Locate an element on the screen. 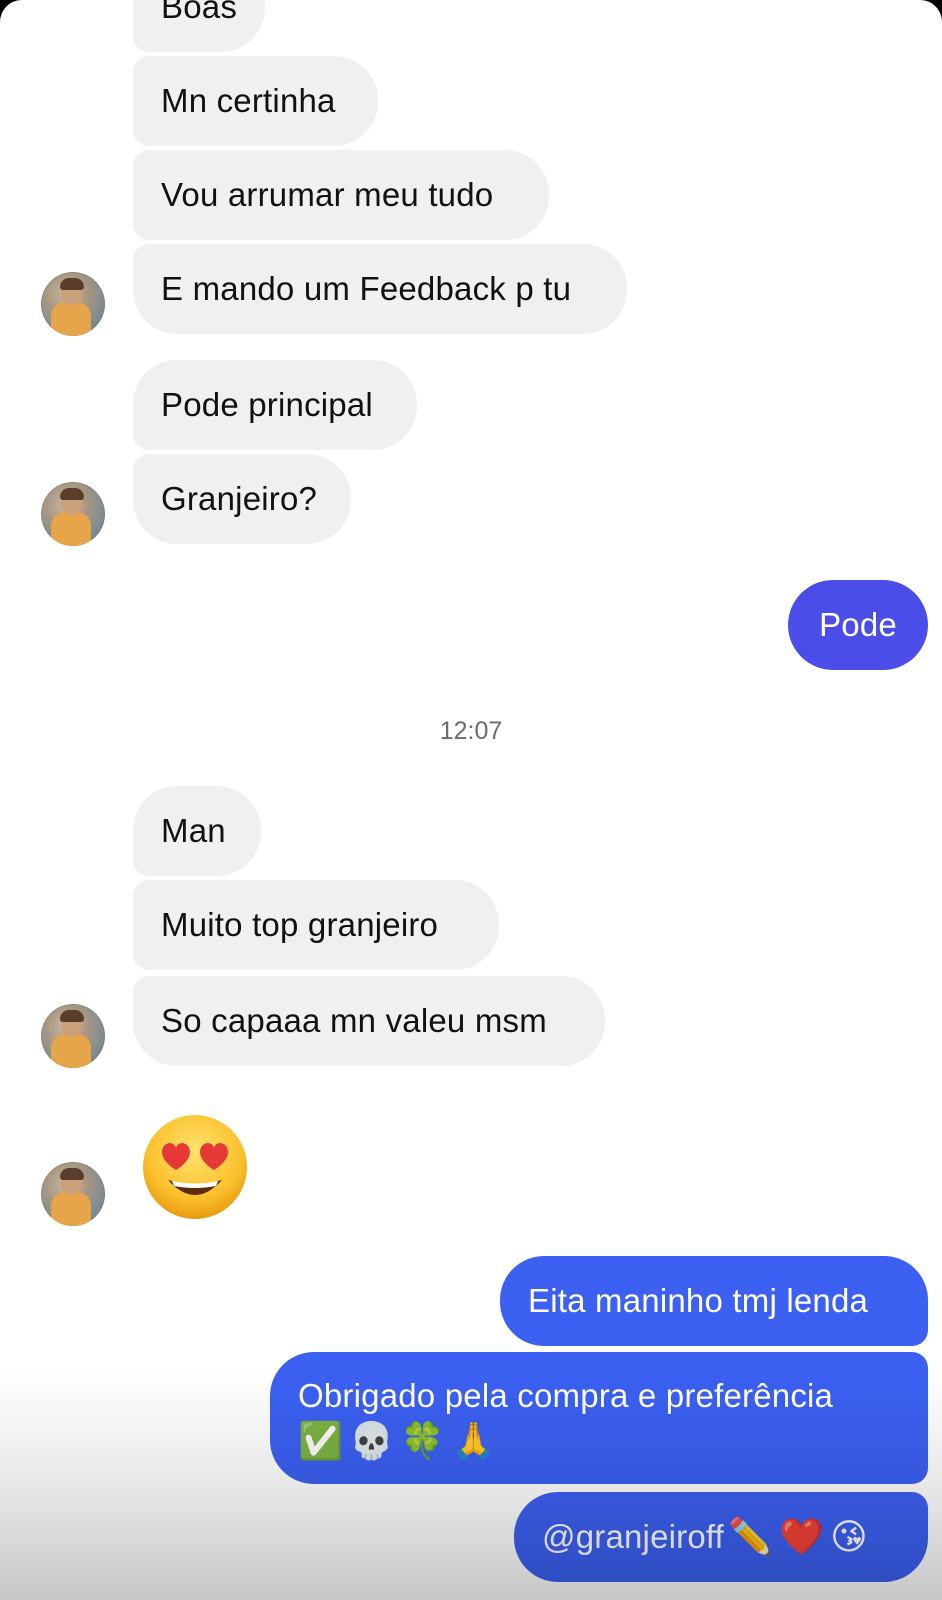  message-bubble-incoming: E mando um Feedback p tu is located at coordinates (380, 289).